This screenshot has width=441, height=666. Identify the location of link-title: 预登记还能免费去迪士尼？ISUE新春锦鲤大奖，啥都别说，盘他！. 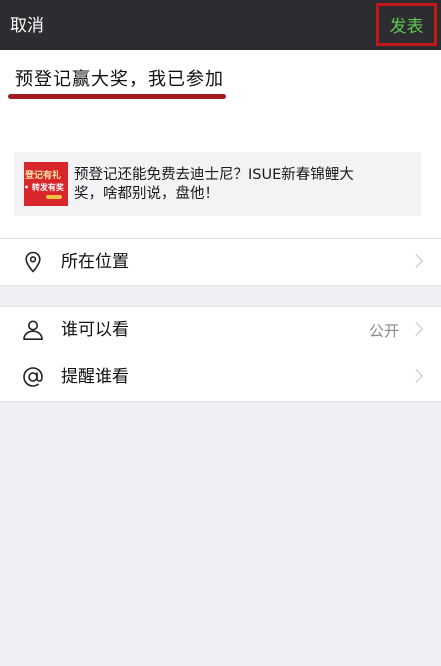
(214, 184).